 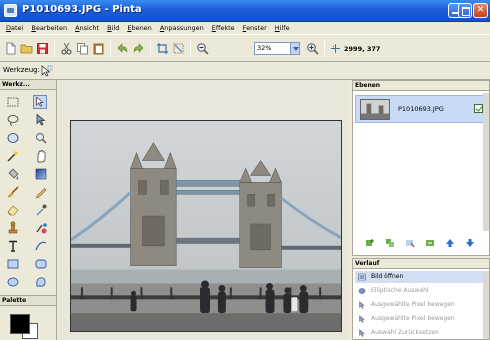 I want to click on lasso-select-icon, so click(x=13, y=120).